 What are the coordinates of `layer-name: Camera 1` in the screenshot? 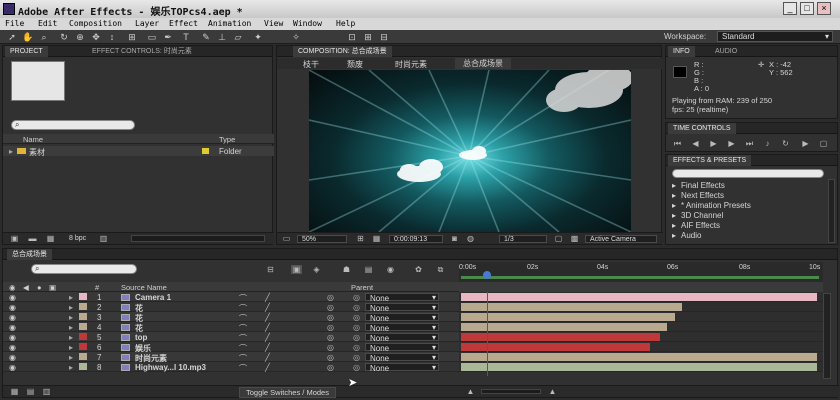 It's located at (153, 297).